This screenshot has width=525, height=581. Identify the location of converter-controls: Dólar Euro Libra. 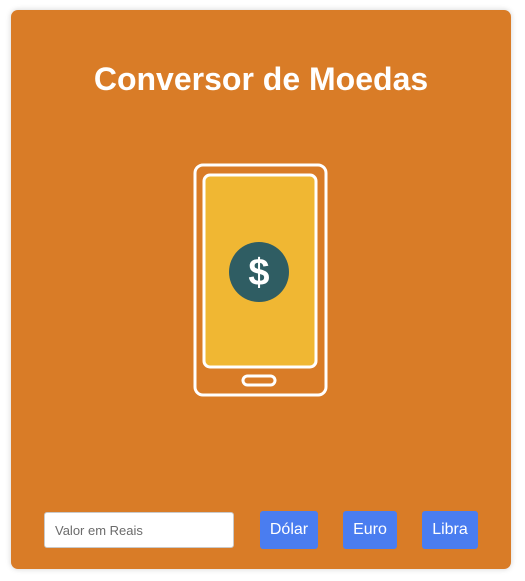
(261, 530).